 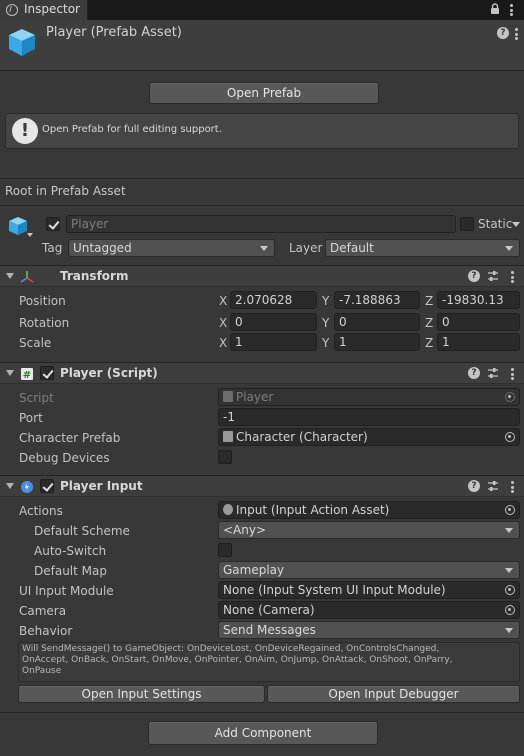 What do you see at coordinates (369, 630) in the screenshot?
I see `behavior-dropdown: Send Messages` at bounding box center [369, 630].